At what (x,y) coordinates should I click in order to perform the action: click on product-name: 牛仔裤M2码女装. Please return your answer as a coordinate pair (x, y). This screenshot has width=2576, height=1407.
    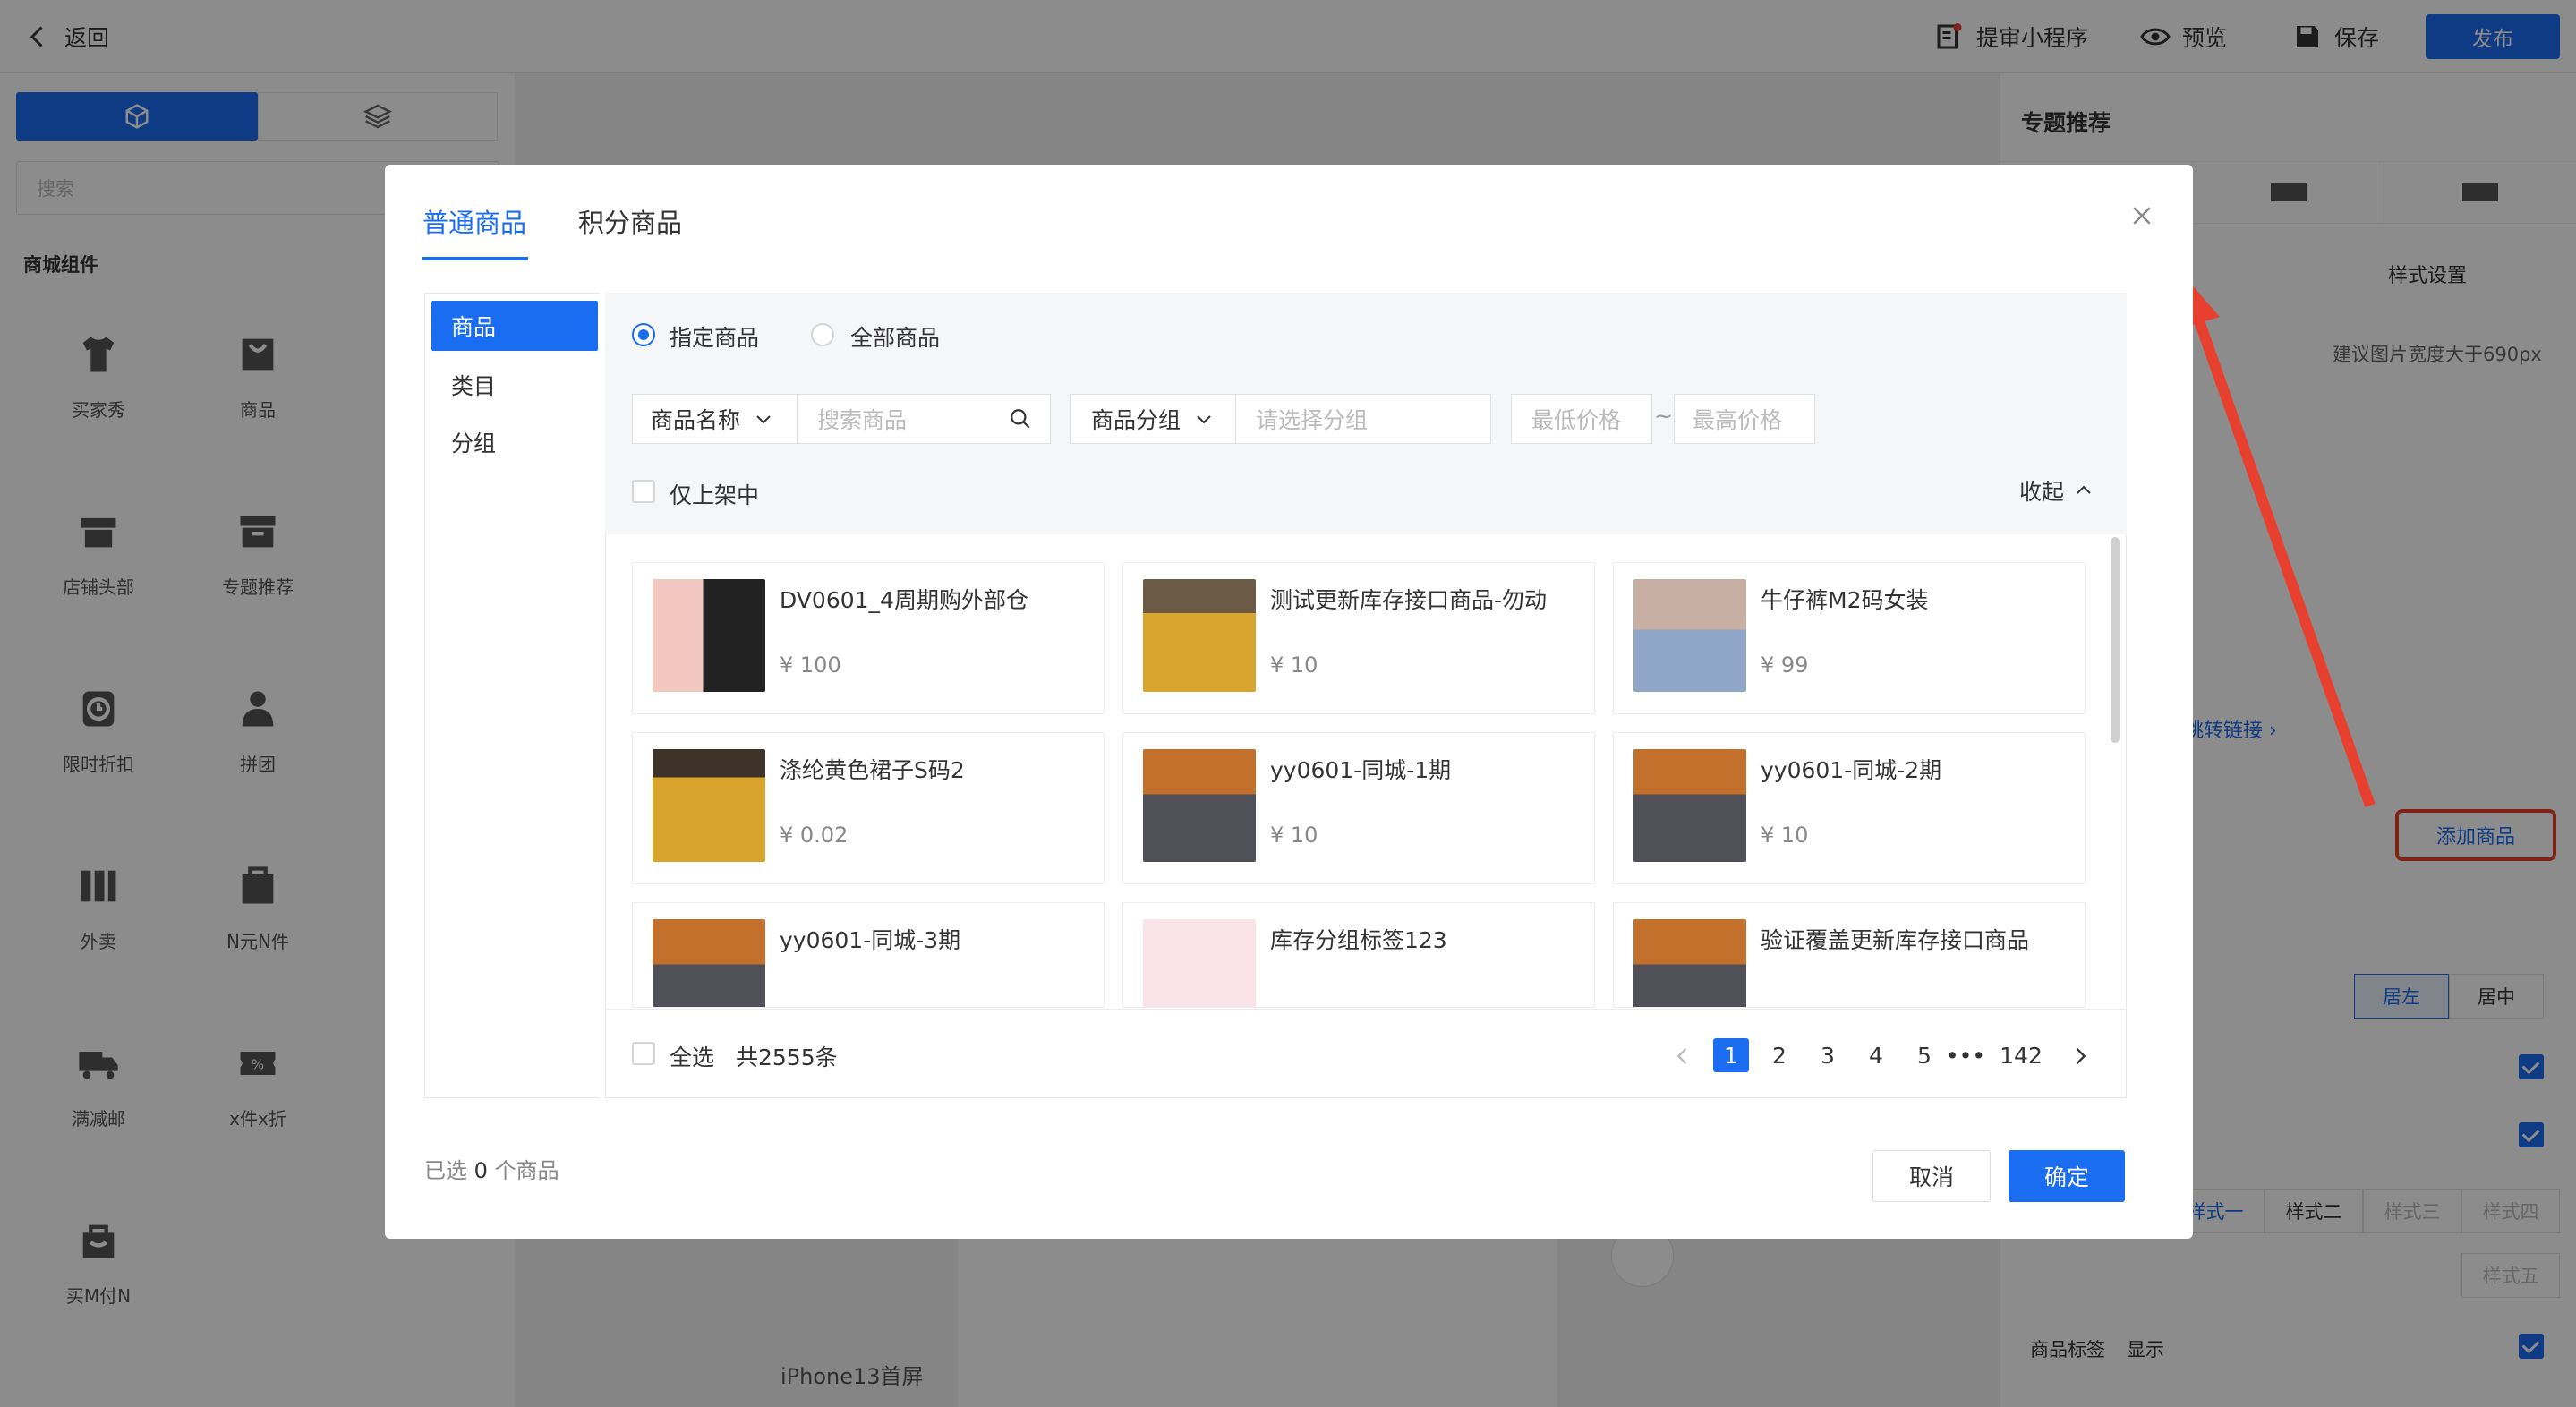
    Looking at the image, I should click on (1845, 600).